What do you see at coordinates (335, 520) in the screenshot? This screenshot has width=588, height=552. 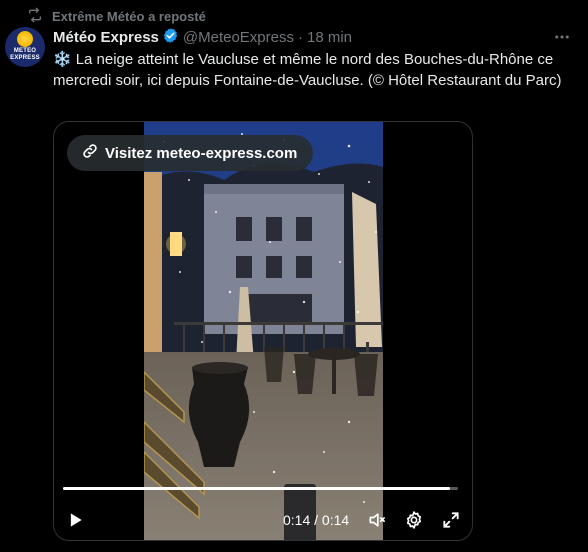 I see `time-total: 0:14` at bounding box center [335, 520].